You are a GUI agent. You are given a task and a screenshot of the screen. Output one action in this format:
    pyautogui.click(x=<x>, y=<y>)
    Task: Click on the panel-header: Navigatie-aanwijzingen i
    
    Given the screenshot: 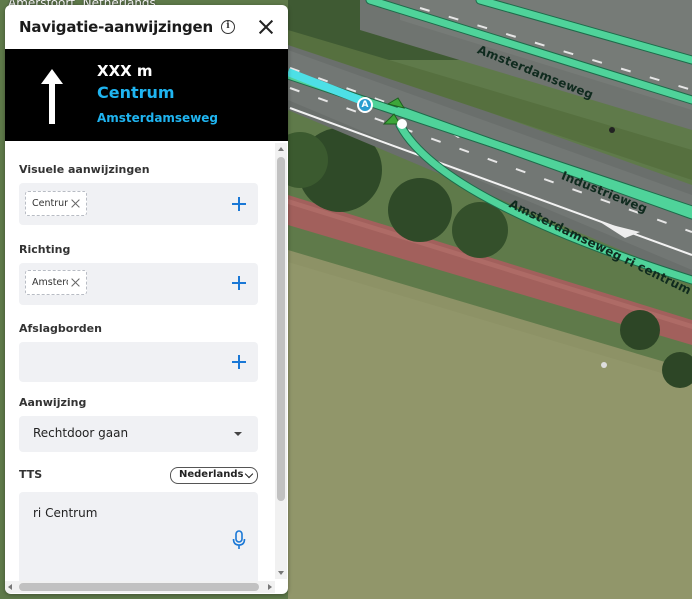 What is the action you would take?
    pyautogui.click(x=146, y=27)
    